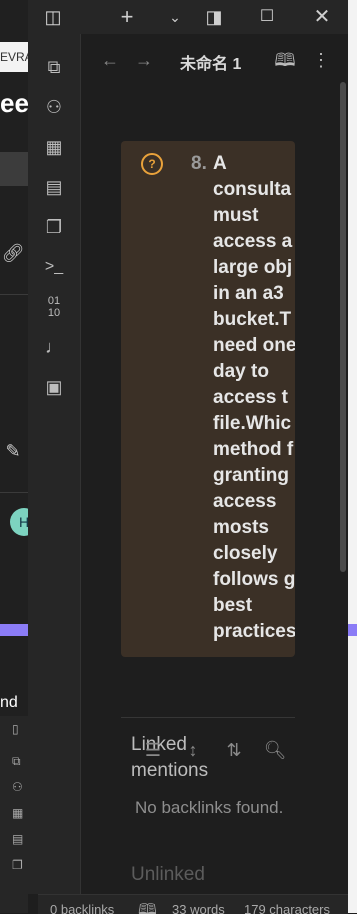  Describe the element at coordinates (82, 908) in the screenshot. I see `backlinks-count: 0 backlinks` at that location.